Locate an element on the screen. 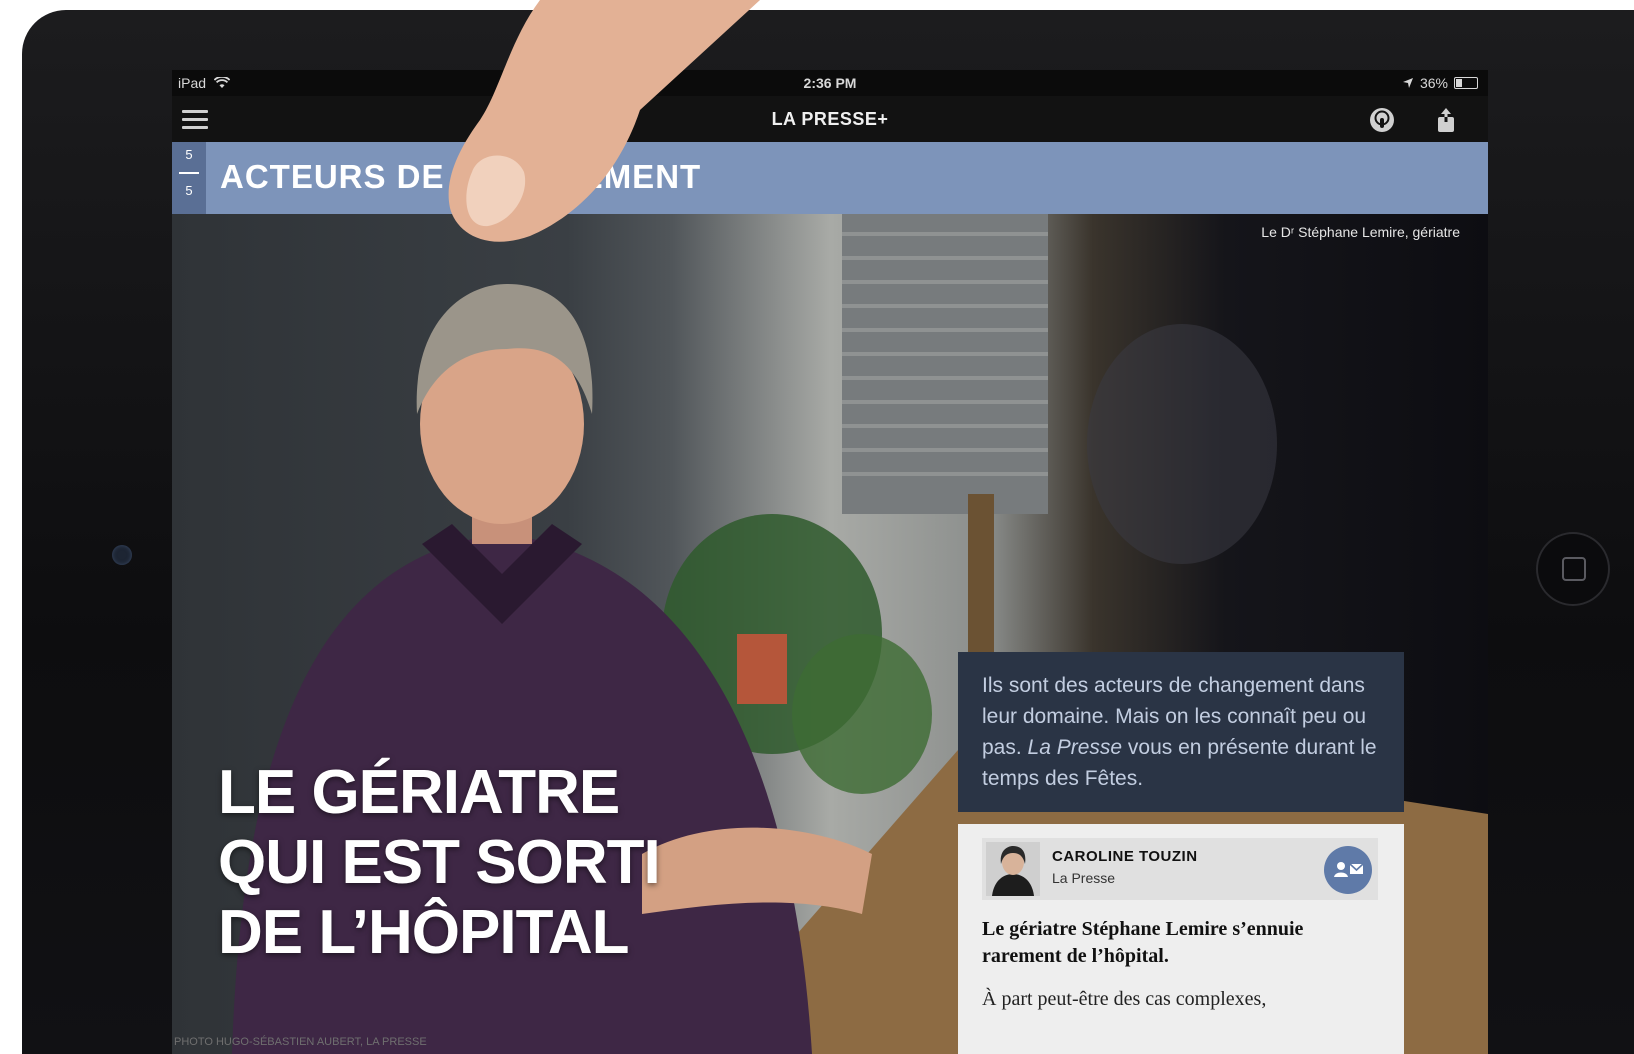 The width and height of the screenshot is (1634, 1054). battery-icon is located at coordinates (1466, 83).